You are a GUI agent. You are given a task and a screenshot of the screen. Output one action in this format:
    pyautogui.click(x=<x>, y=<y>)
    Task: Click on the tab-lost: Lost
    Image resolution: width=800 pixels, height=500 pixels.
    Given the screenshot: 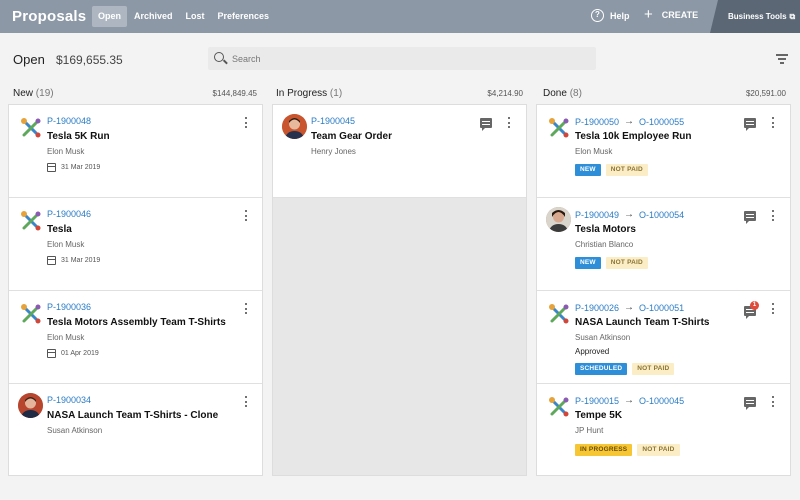 What is the action you would take?
    pyautogui.click(x=195, y=16)
    